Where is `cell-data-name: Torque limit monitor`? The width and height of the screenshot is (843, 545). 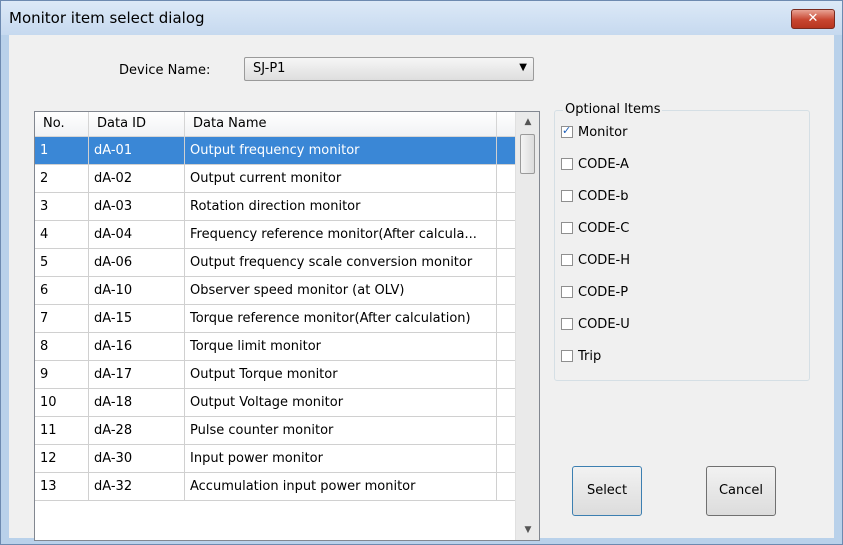
cell-data-name: Torque limit monitor is located at coordinates (341, 346).